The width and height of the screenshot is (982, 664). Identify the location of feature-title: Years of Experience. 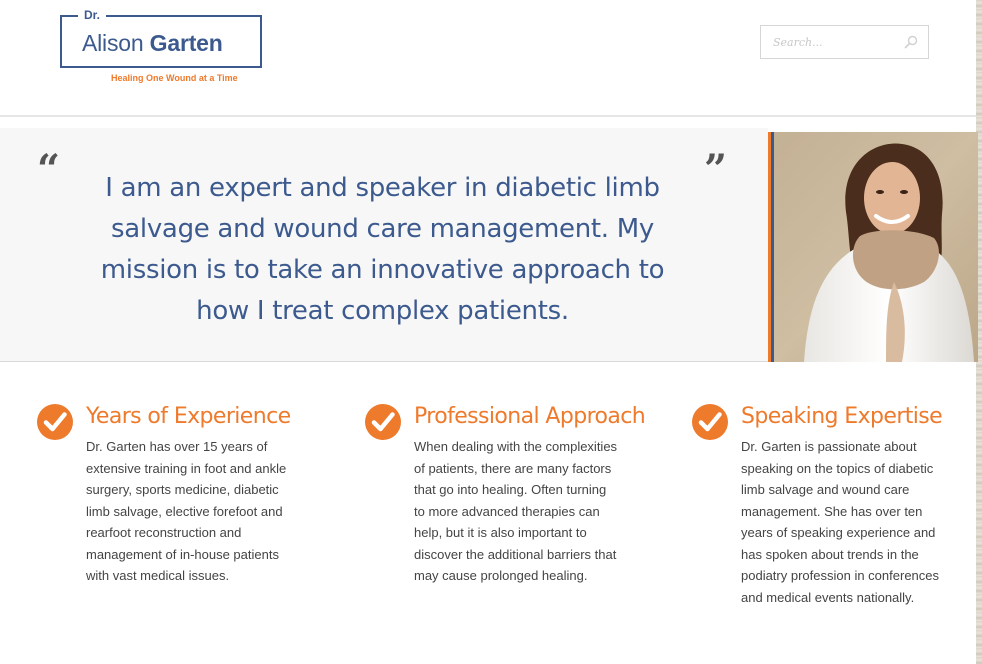
(188, 416).